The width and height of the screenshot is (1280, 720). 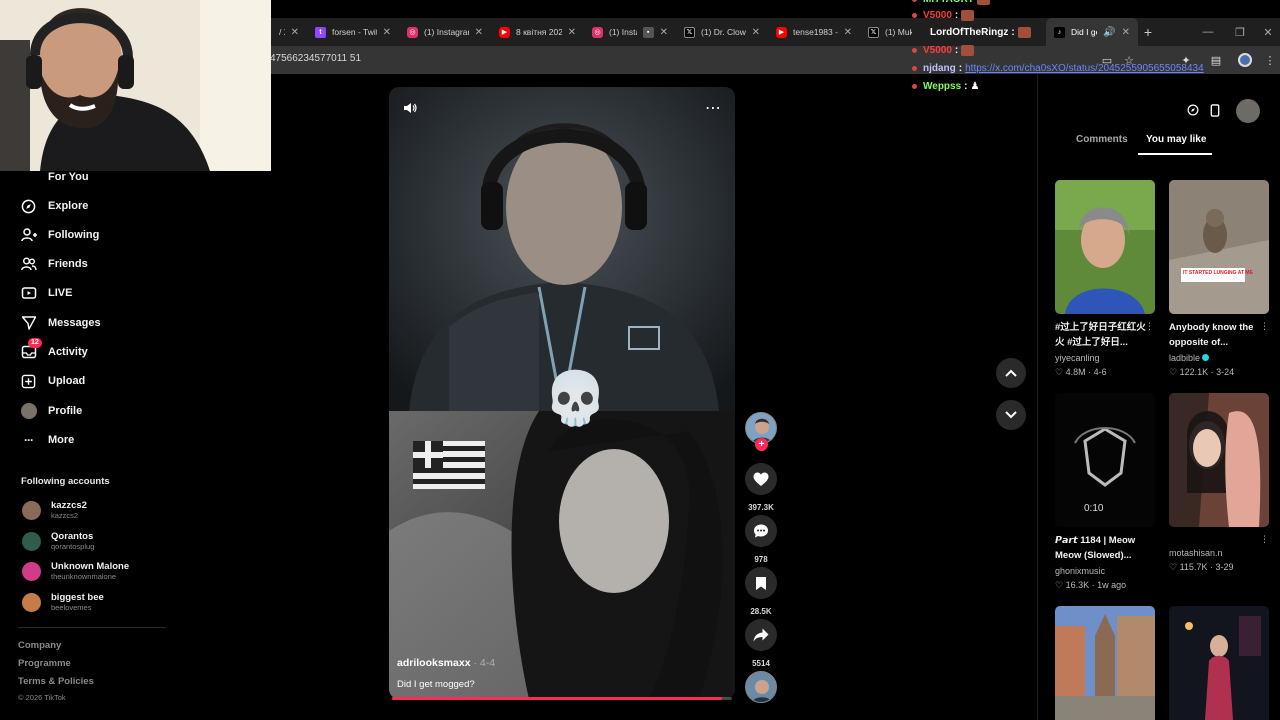 What do you see at coordinates (1080, 571) in the screenshot?
I see `video-card-user: ghonixmusic` at bounding box center [1080, 571].